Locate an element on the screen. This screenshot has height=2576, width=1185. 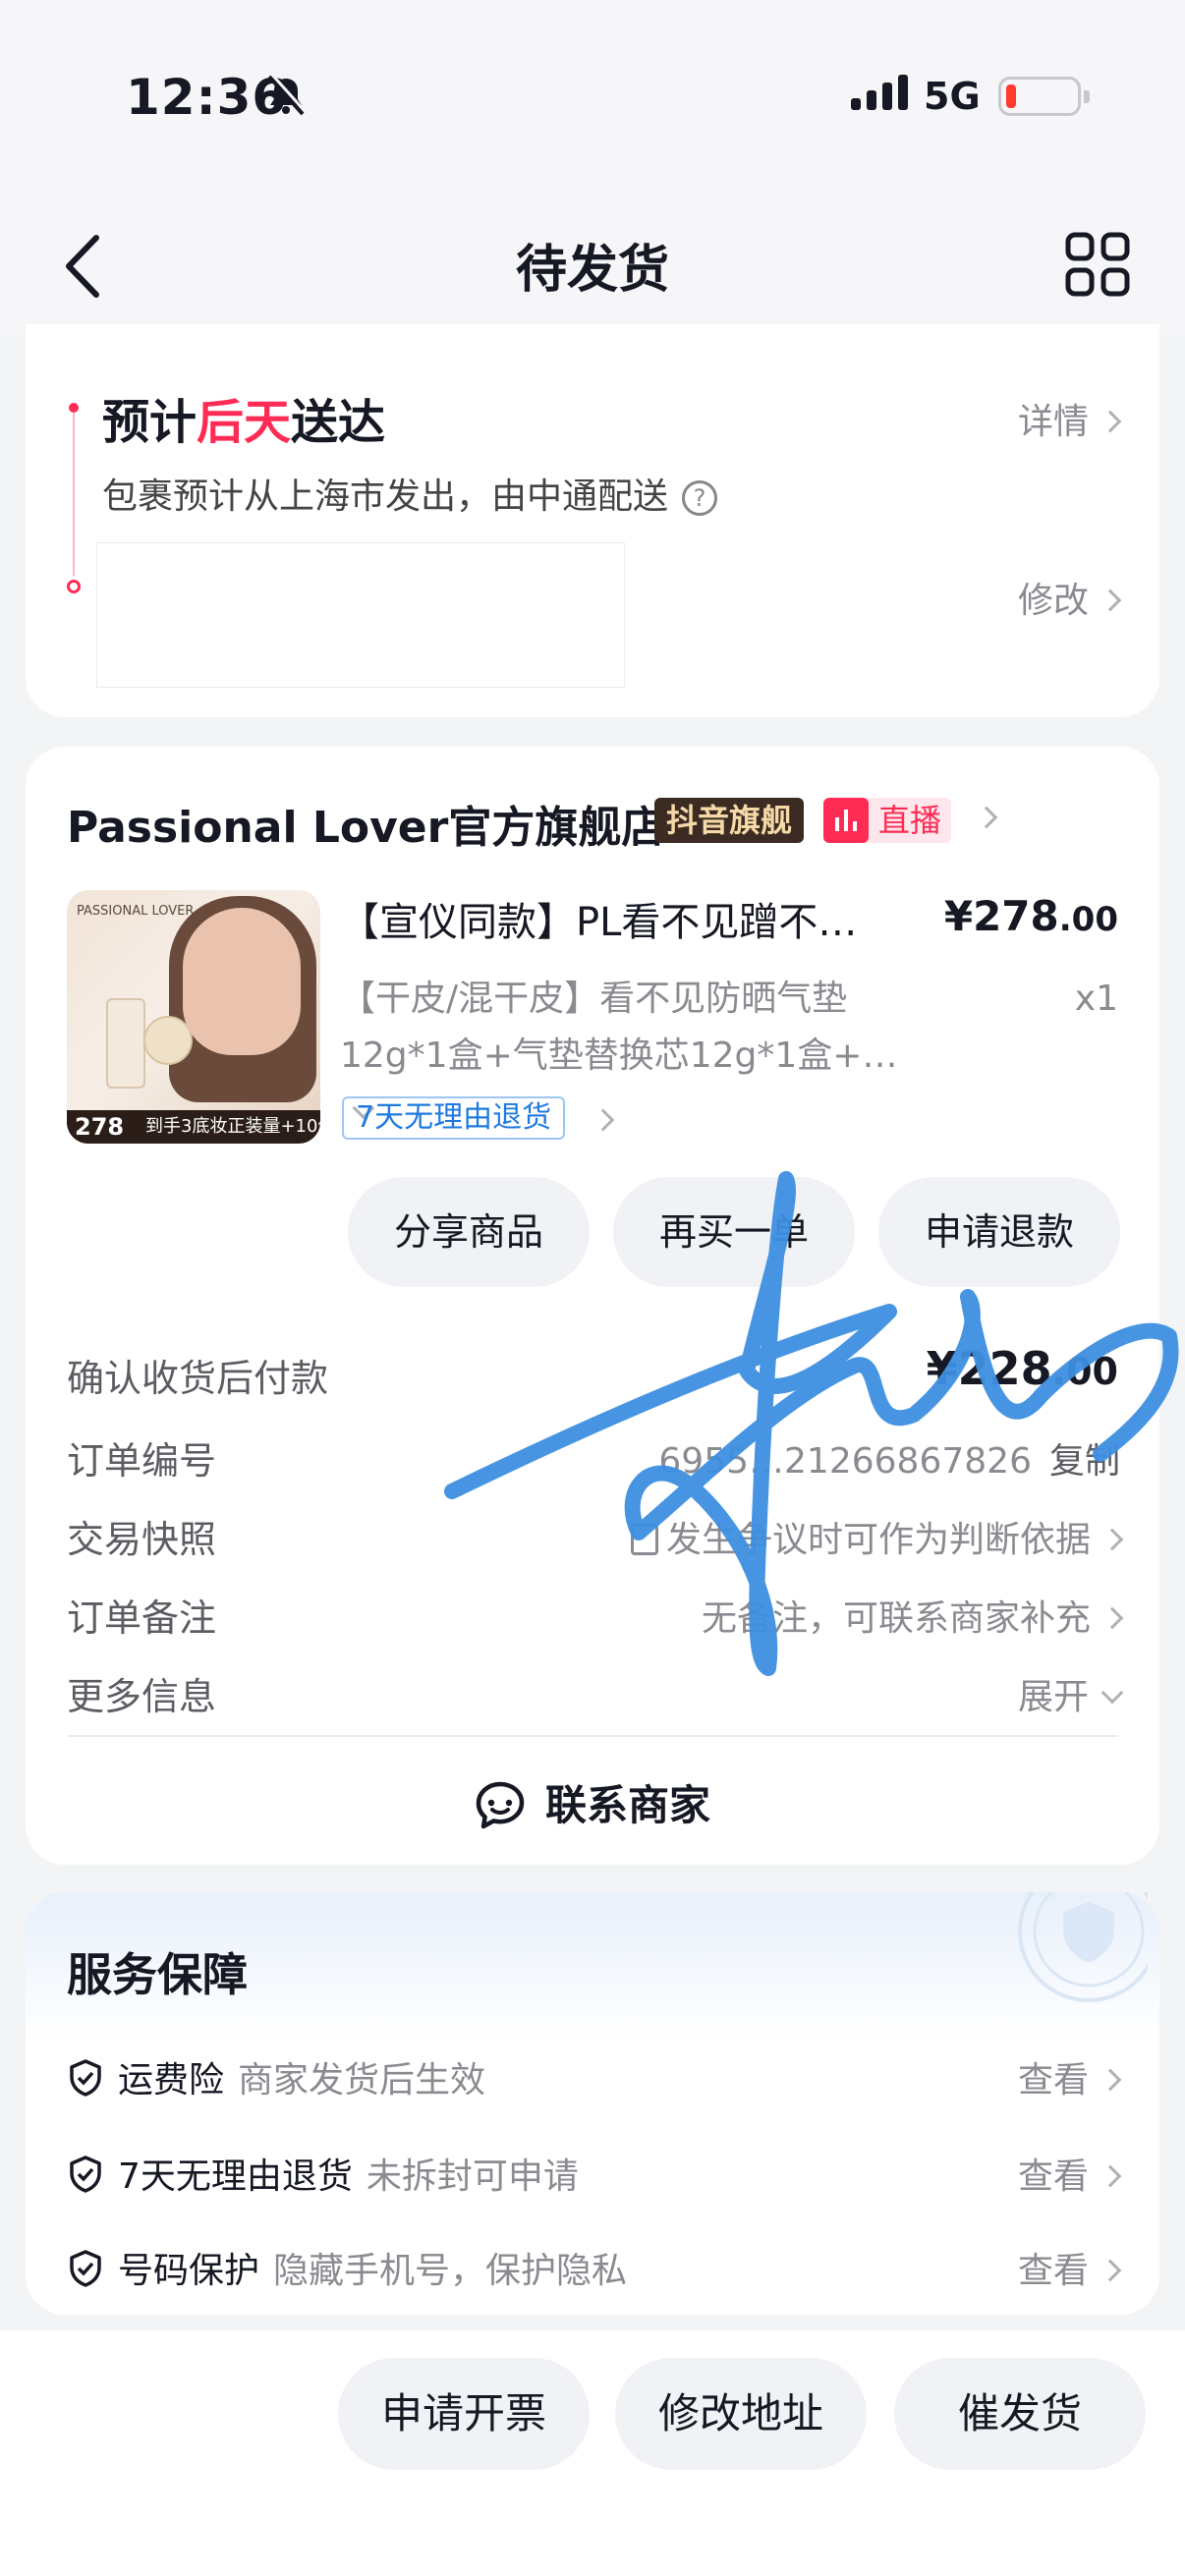
network-label: 5G is located at coordinates (953, 96).